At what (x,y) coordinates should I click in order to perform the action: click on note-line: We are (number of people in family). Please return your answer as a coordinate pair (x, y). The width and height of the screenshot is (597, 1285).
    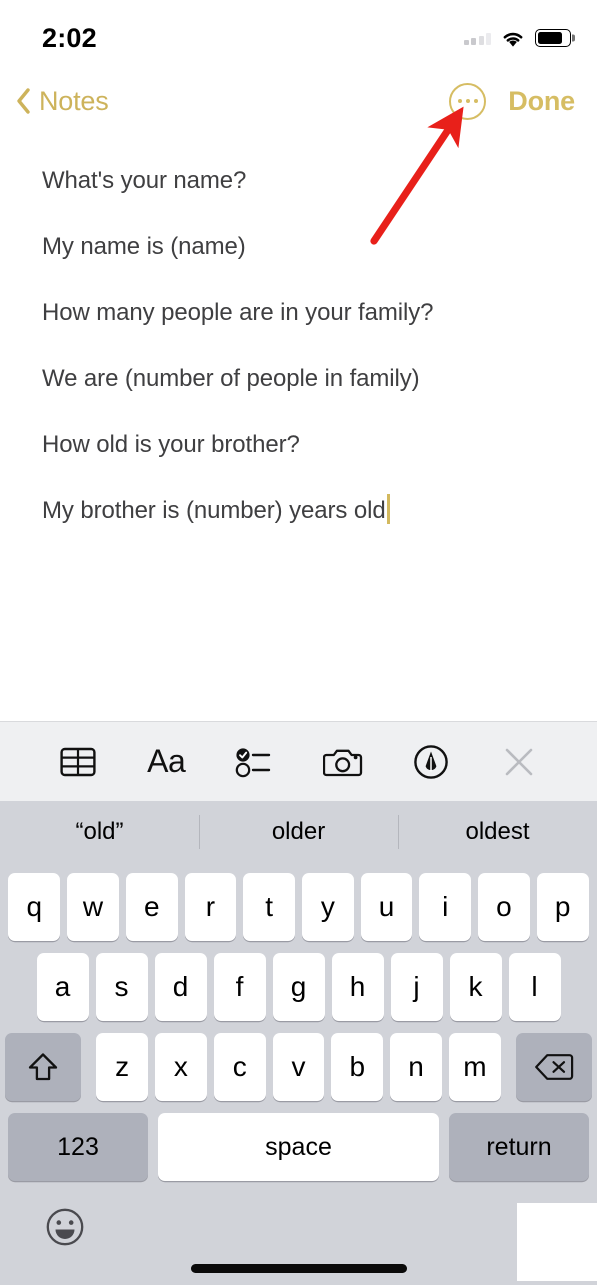
    Looking at the image, I should click on (231, 378).